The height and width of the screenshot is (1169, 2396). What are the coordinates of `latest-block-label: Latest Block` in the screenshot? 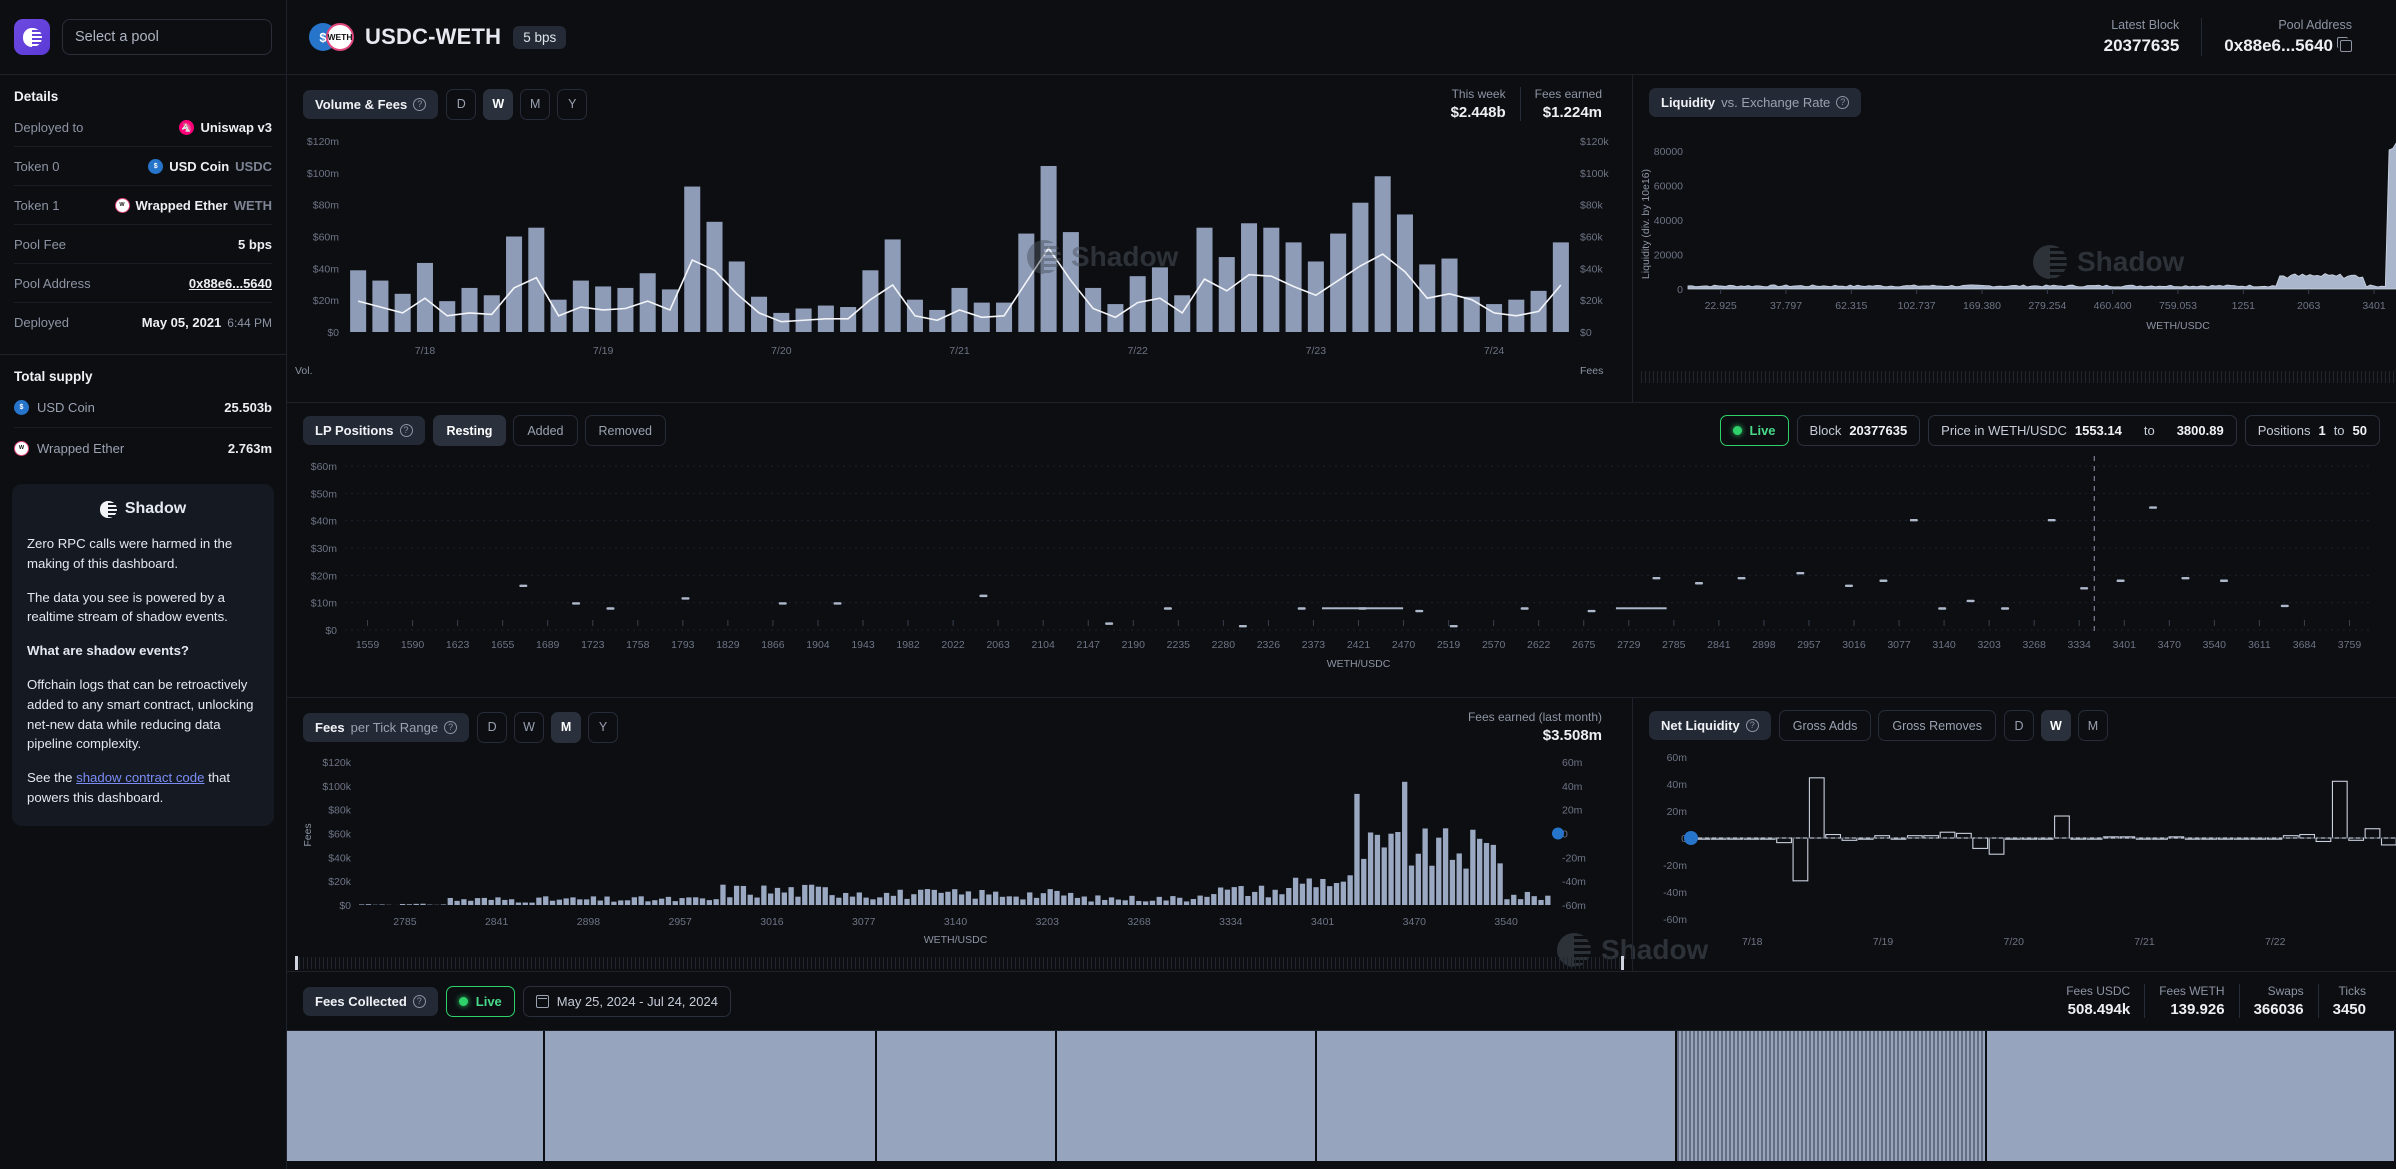 It's located at (2145, 25).